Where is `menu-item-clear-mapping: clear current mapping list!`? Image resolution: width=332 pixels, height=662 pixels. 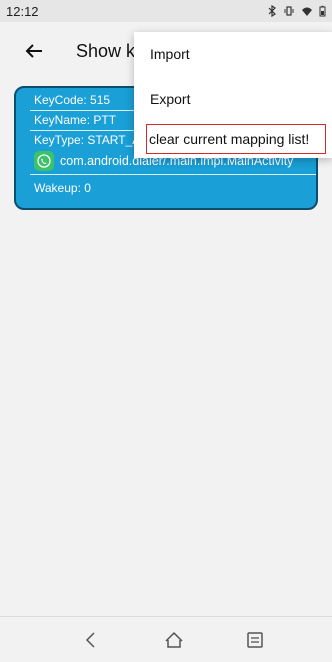
menu-item-clear-mapping: clear current mapping list! is located at coordinates (236, 139).